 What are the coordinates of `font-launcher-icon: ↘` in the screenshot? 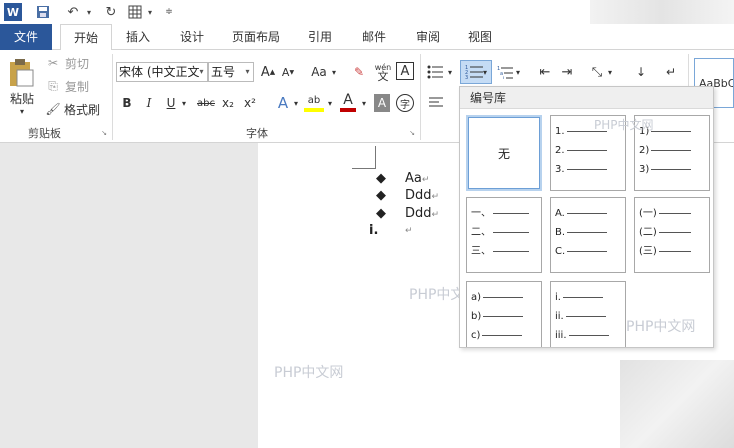 It's located at (412, 133).